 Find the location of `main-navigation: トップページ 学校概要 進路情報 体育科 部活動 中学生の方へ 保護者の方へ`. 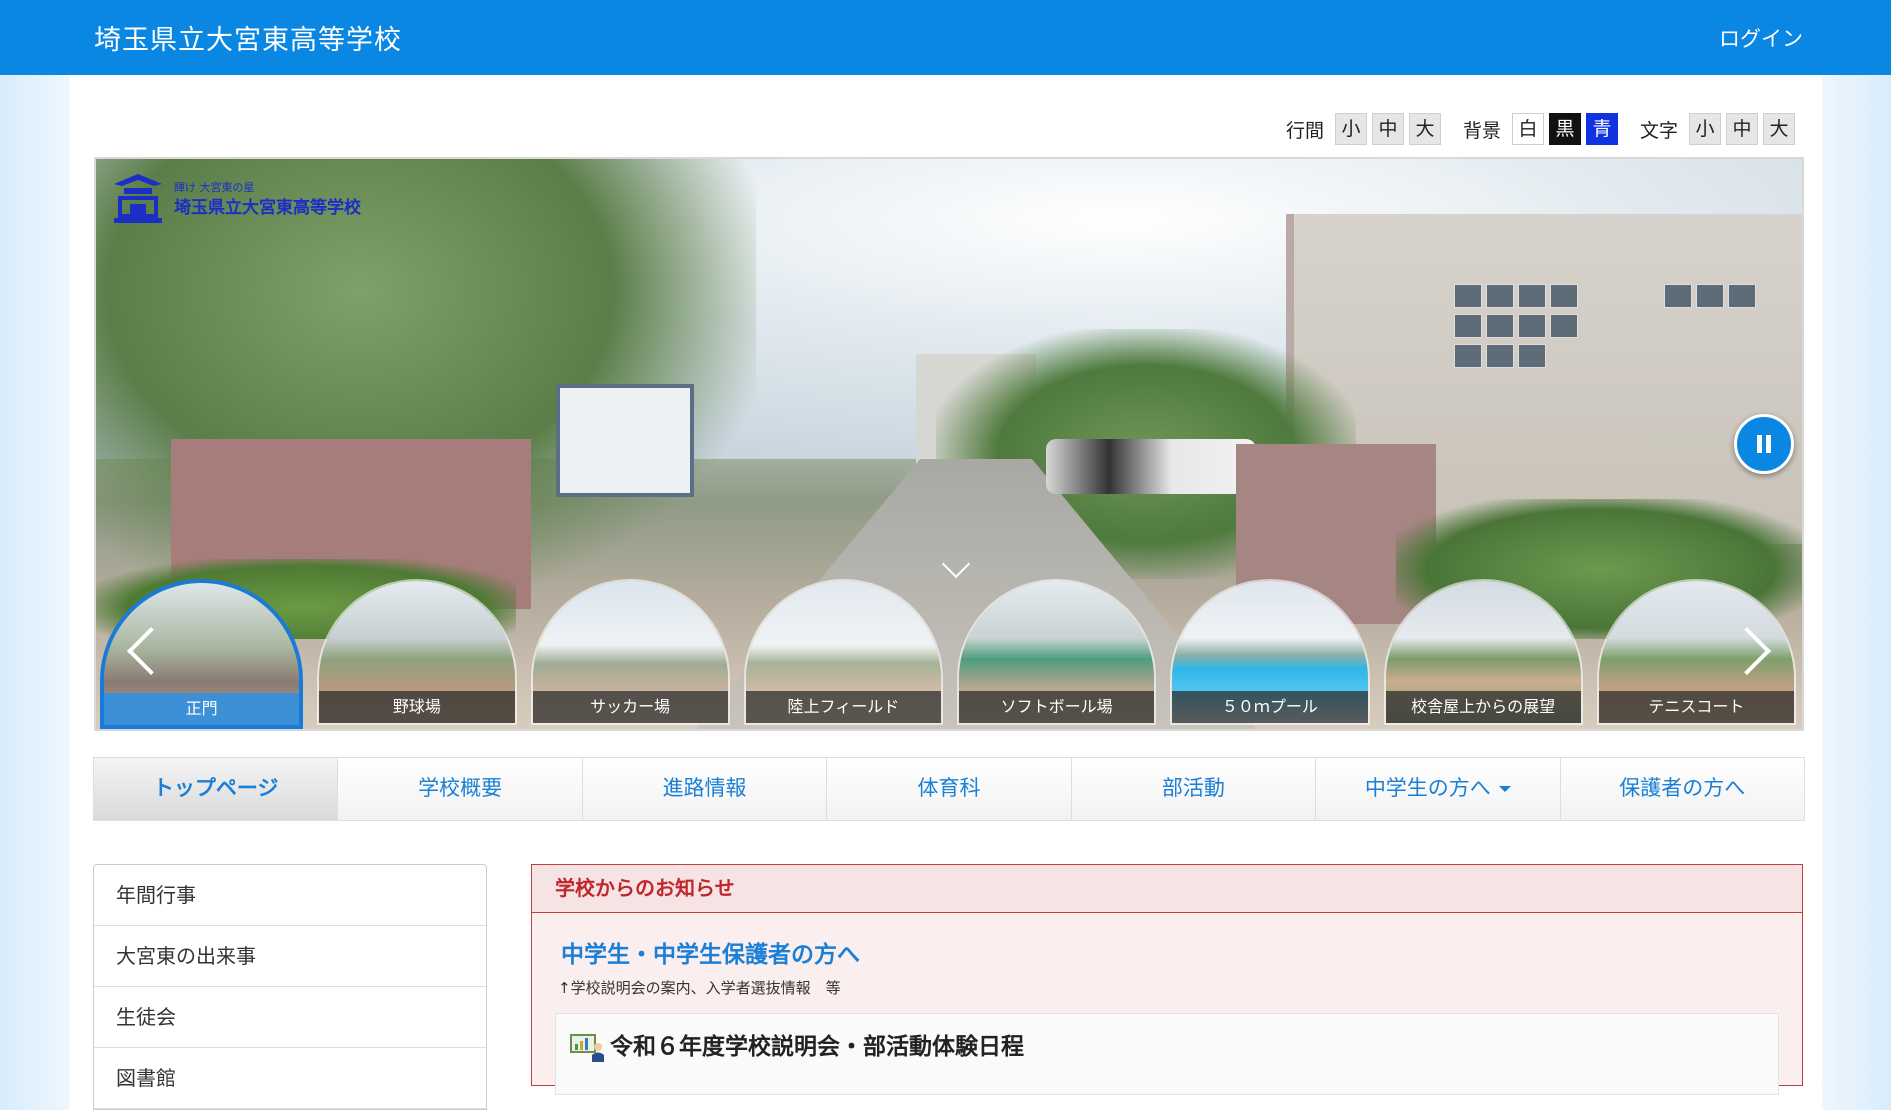

main-navigation: トップページ 学校概要 進路情報 体育科 部活動 中学生の方へ 保護者の方へ is located at coordinates (949, 789).